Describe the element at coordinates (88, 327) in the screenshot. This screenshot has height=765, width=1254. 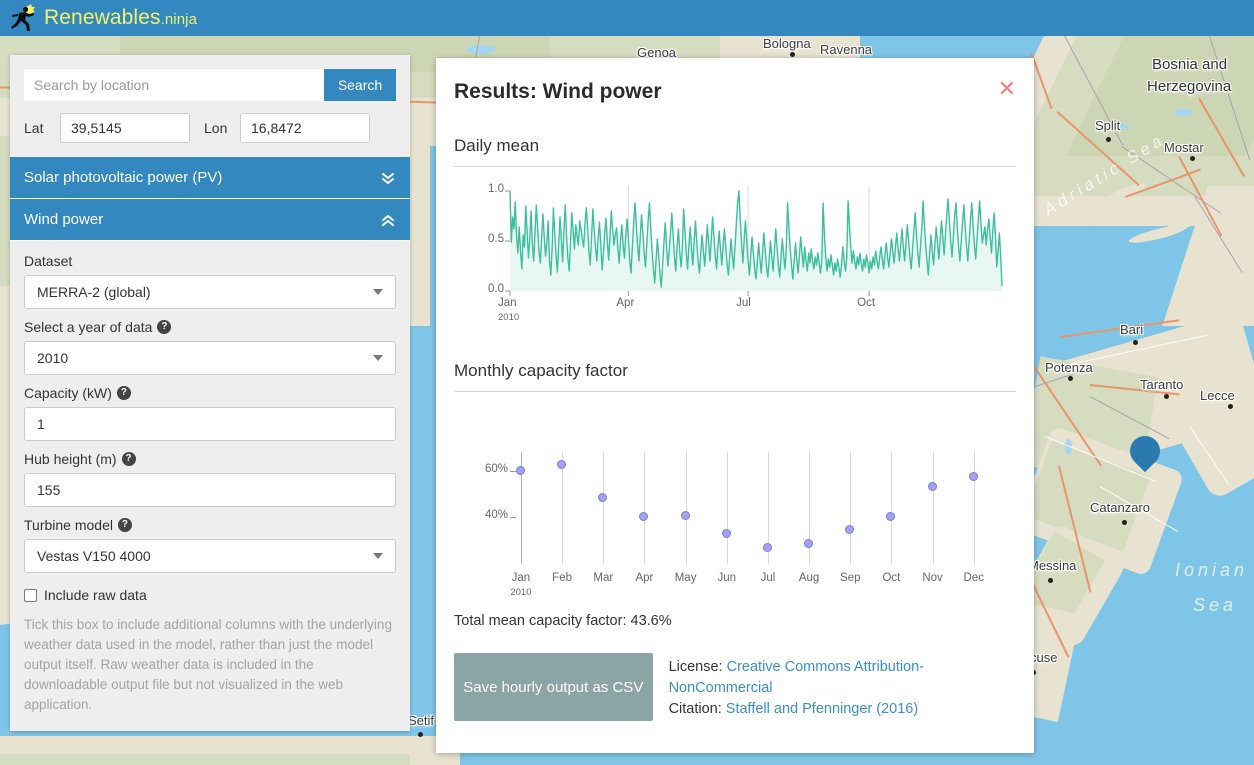
I see `year-label: Select a year of data` at that location.